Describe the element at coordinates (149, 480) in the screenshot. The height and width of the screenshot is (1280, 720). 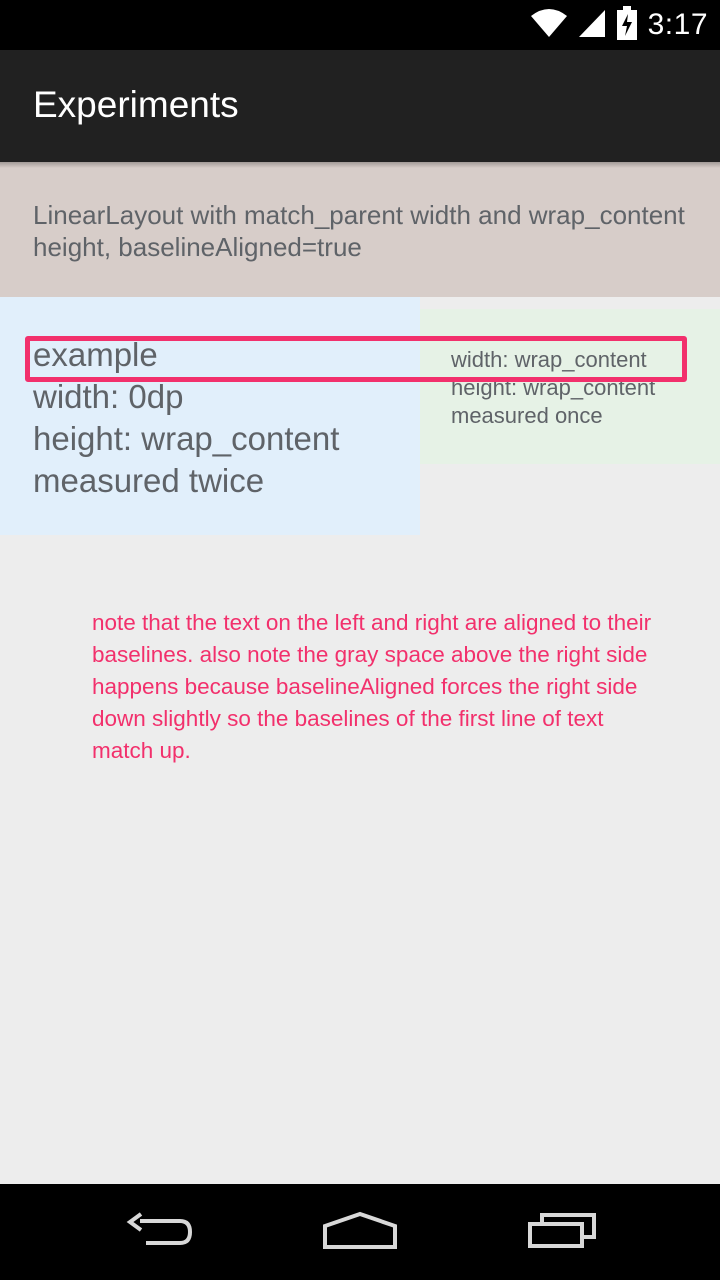
I see `left-line-measured: measured twice` at that location.